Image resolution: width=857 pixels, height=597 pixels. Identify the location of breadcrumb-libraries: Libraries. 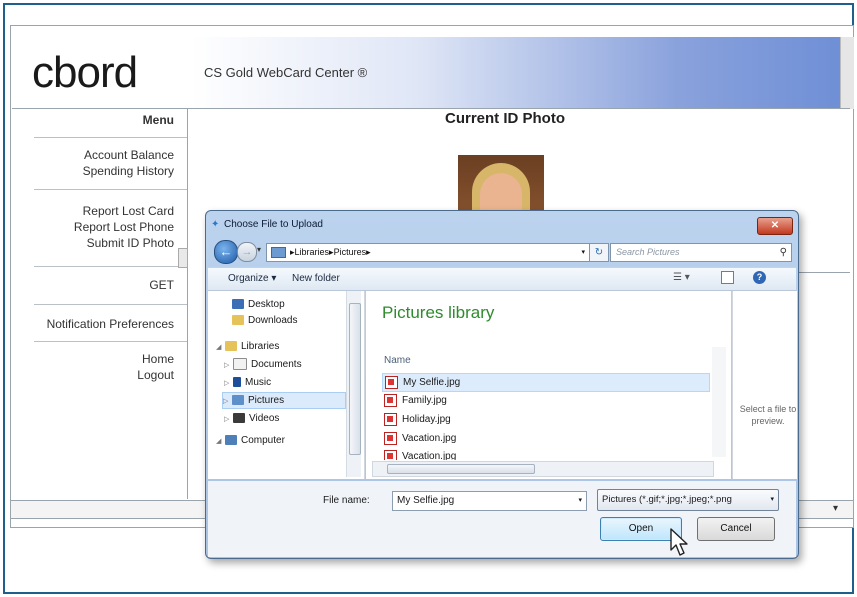
(312, 252).